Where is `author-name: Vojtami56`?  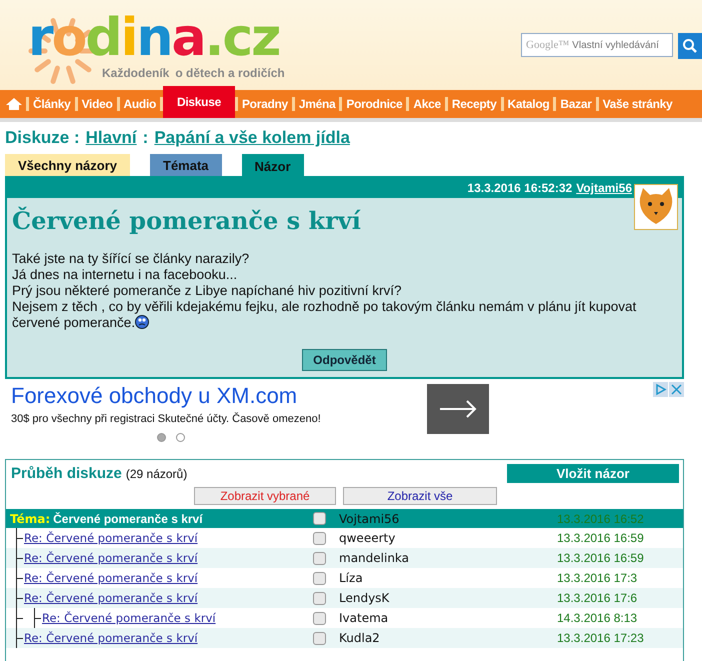 author-name: Vojtami56 is located at coordinates (369, 519).